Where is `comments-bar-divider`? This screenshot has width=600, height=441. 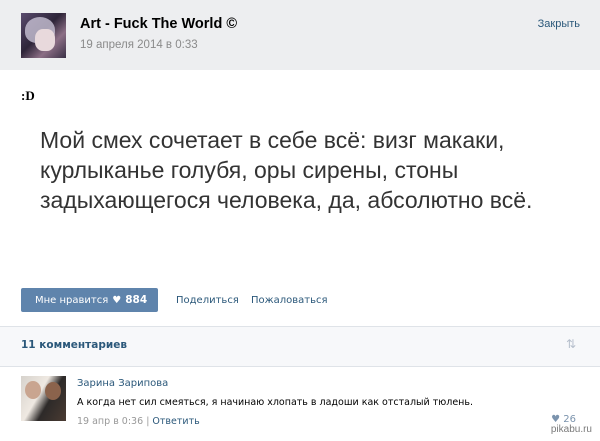 comments-bar-divider is located at coordinates (300, 366).